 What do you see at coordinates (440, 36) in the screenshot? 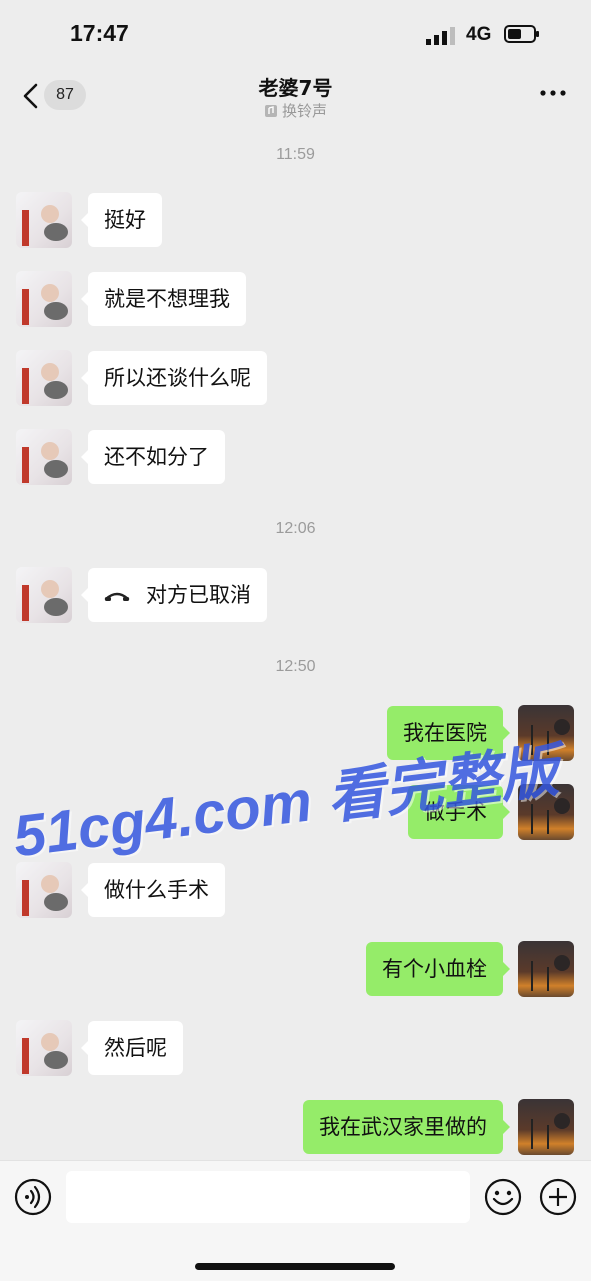
I see `signal-icon` at bounding box center [440, 36].